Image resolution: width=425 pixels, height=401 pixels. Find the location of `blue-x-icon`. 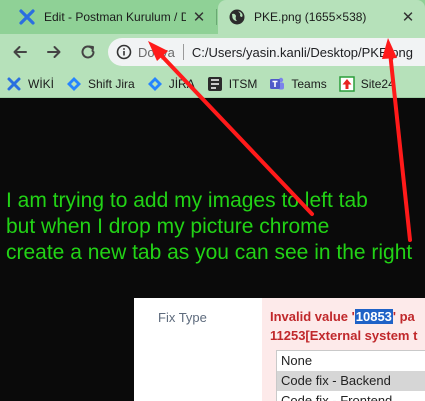

blue-x-icon is located at coordinates (14, 83).